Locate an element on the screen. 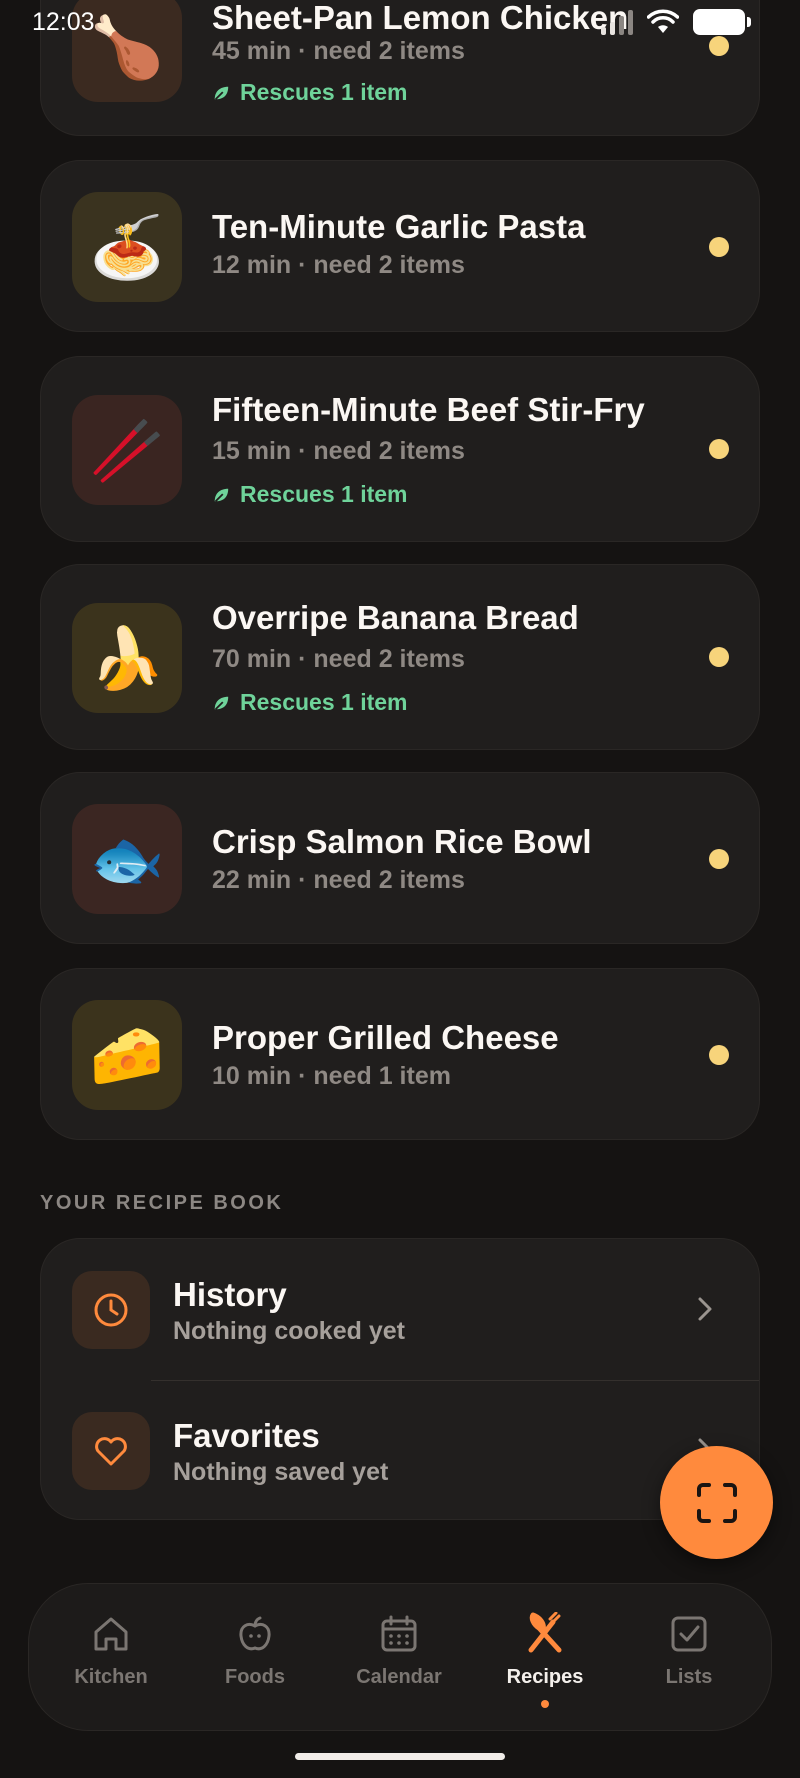  tab-label: Calendar is located at coordinates (399, 1677).